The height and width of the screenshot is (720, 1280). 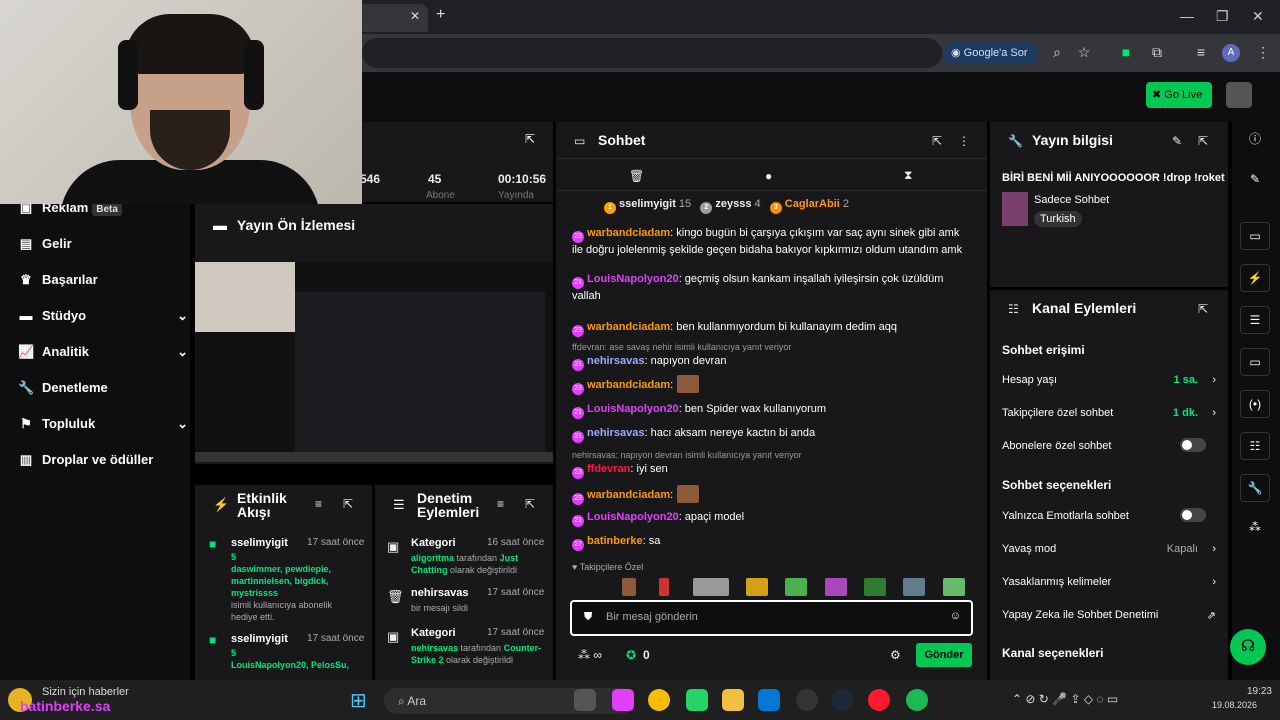 What do you see at coordinates (1248, 647) in the screenshot?
I see `support-headset-icon: ☊` at bounding box center [1248, 647].